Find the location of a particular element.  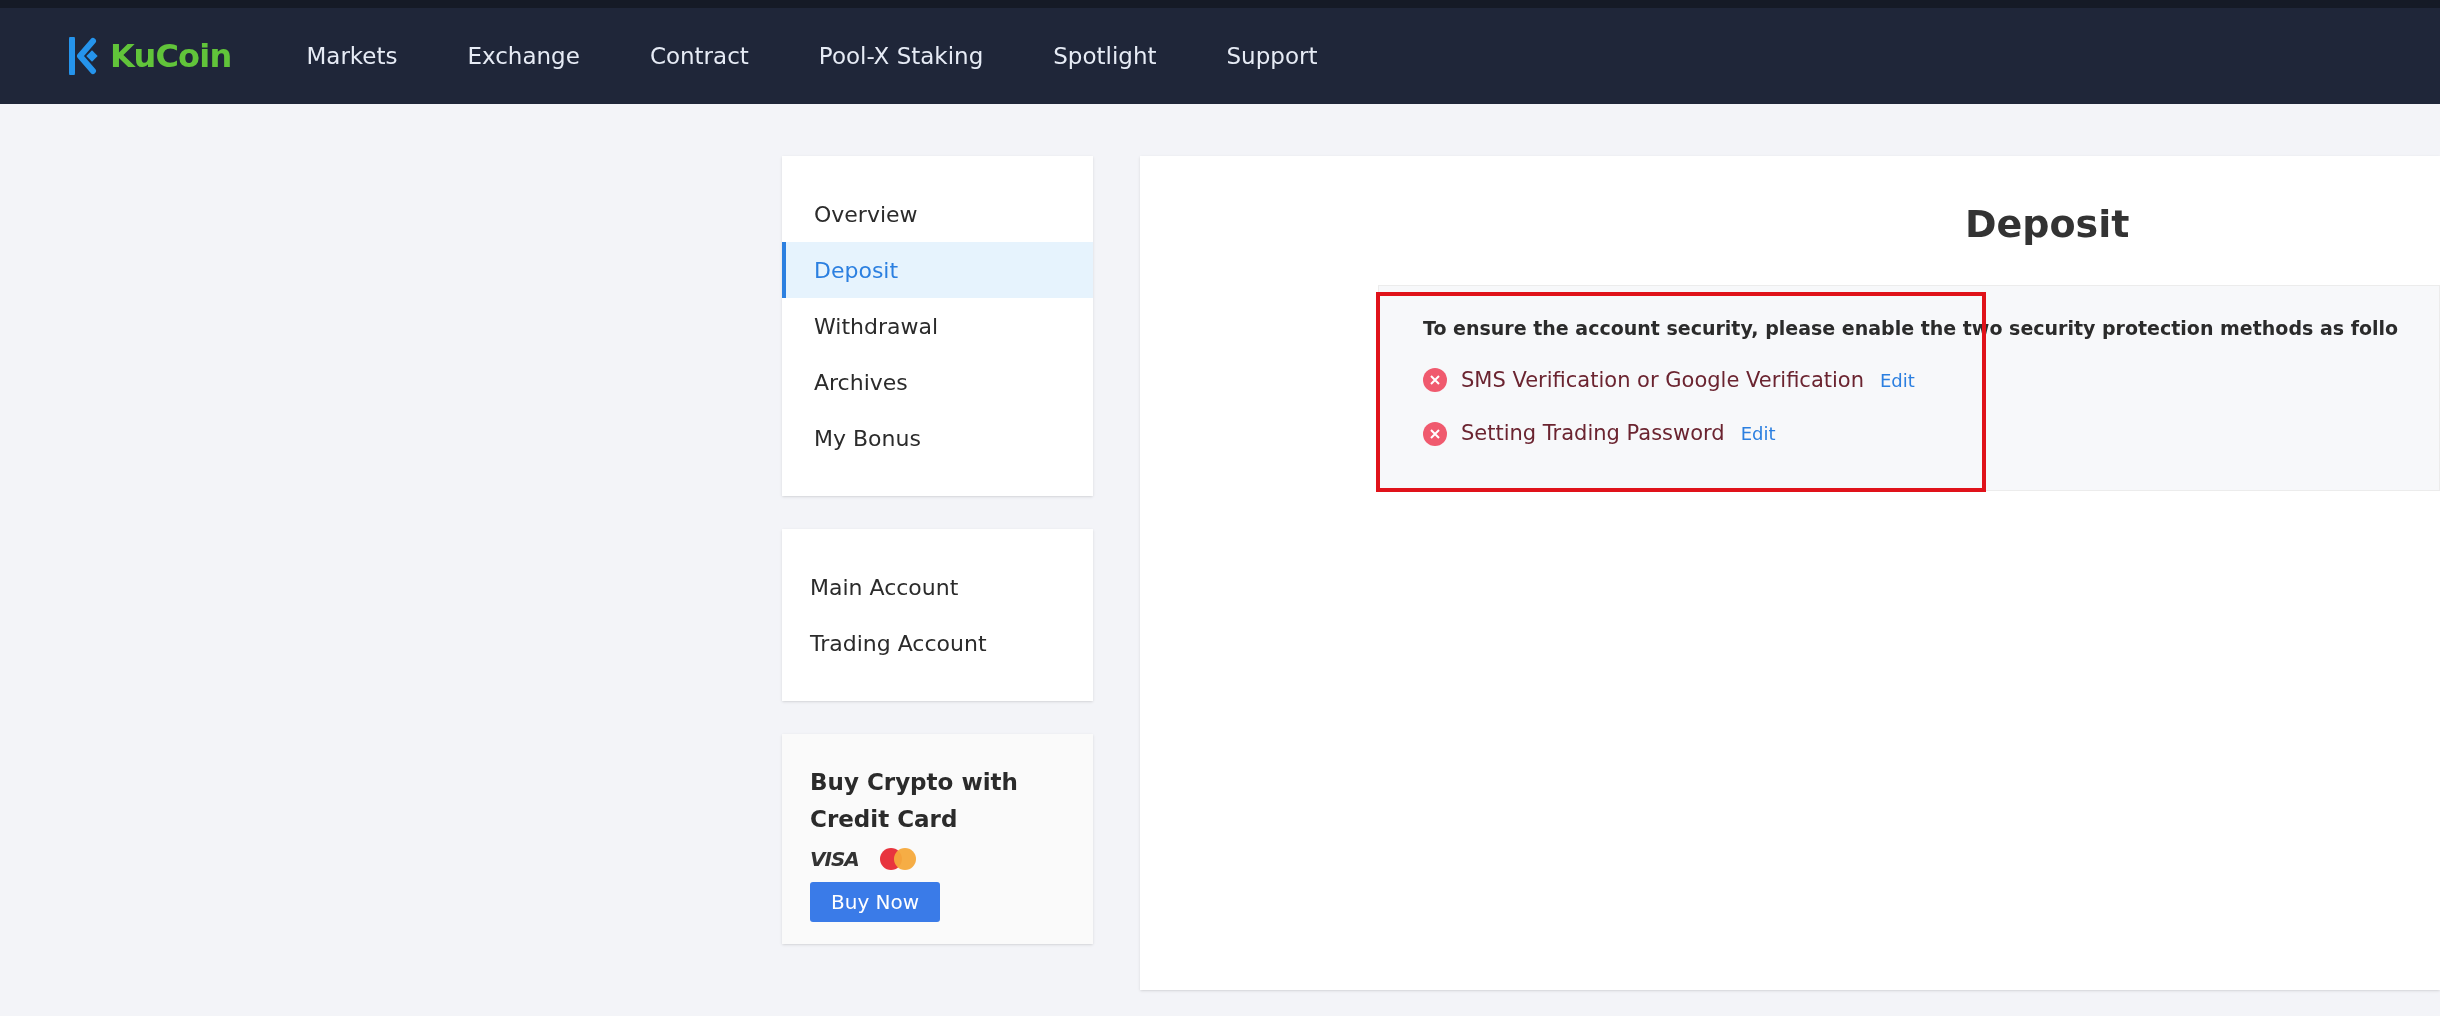

account-link: Main Account is located at coordinates (937, 587).